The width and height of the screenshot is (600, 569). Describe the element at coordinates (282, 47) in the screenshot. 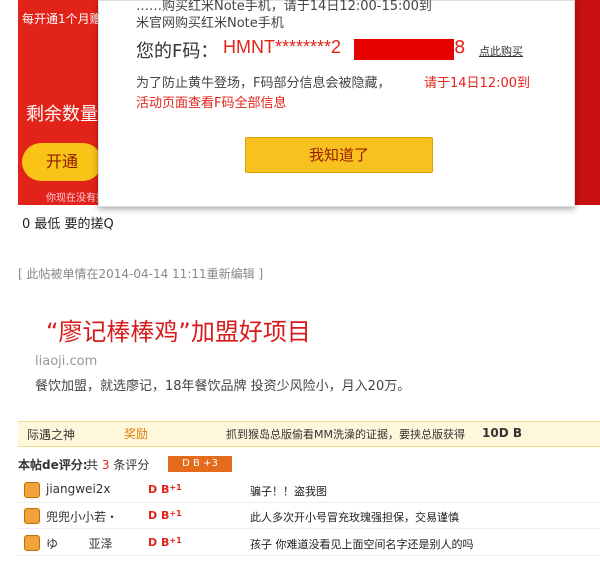

I see `fcode-value: HMNT********2` at that location.